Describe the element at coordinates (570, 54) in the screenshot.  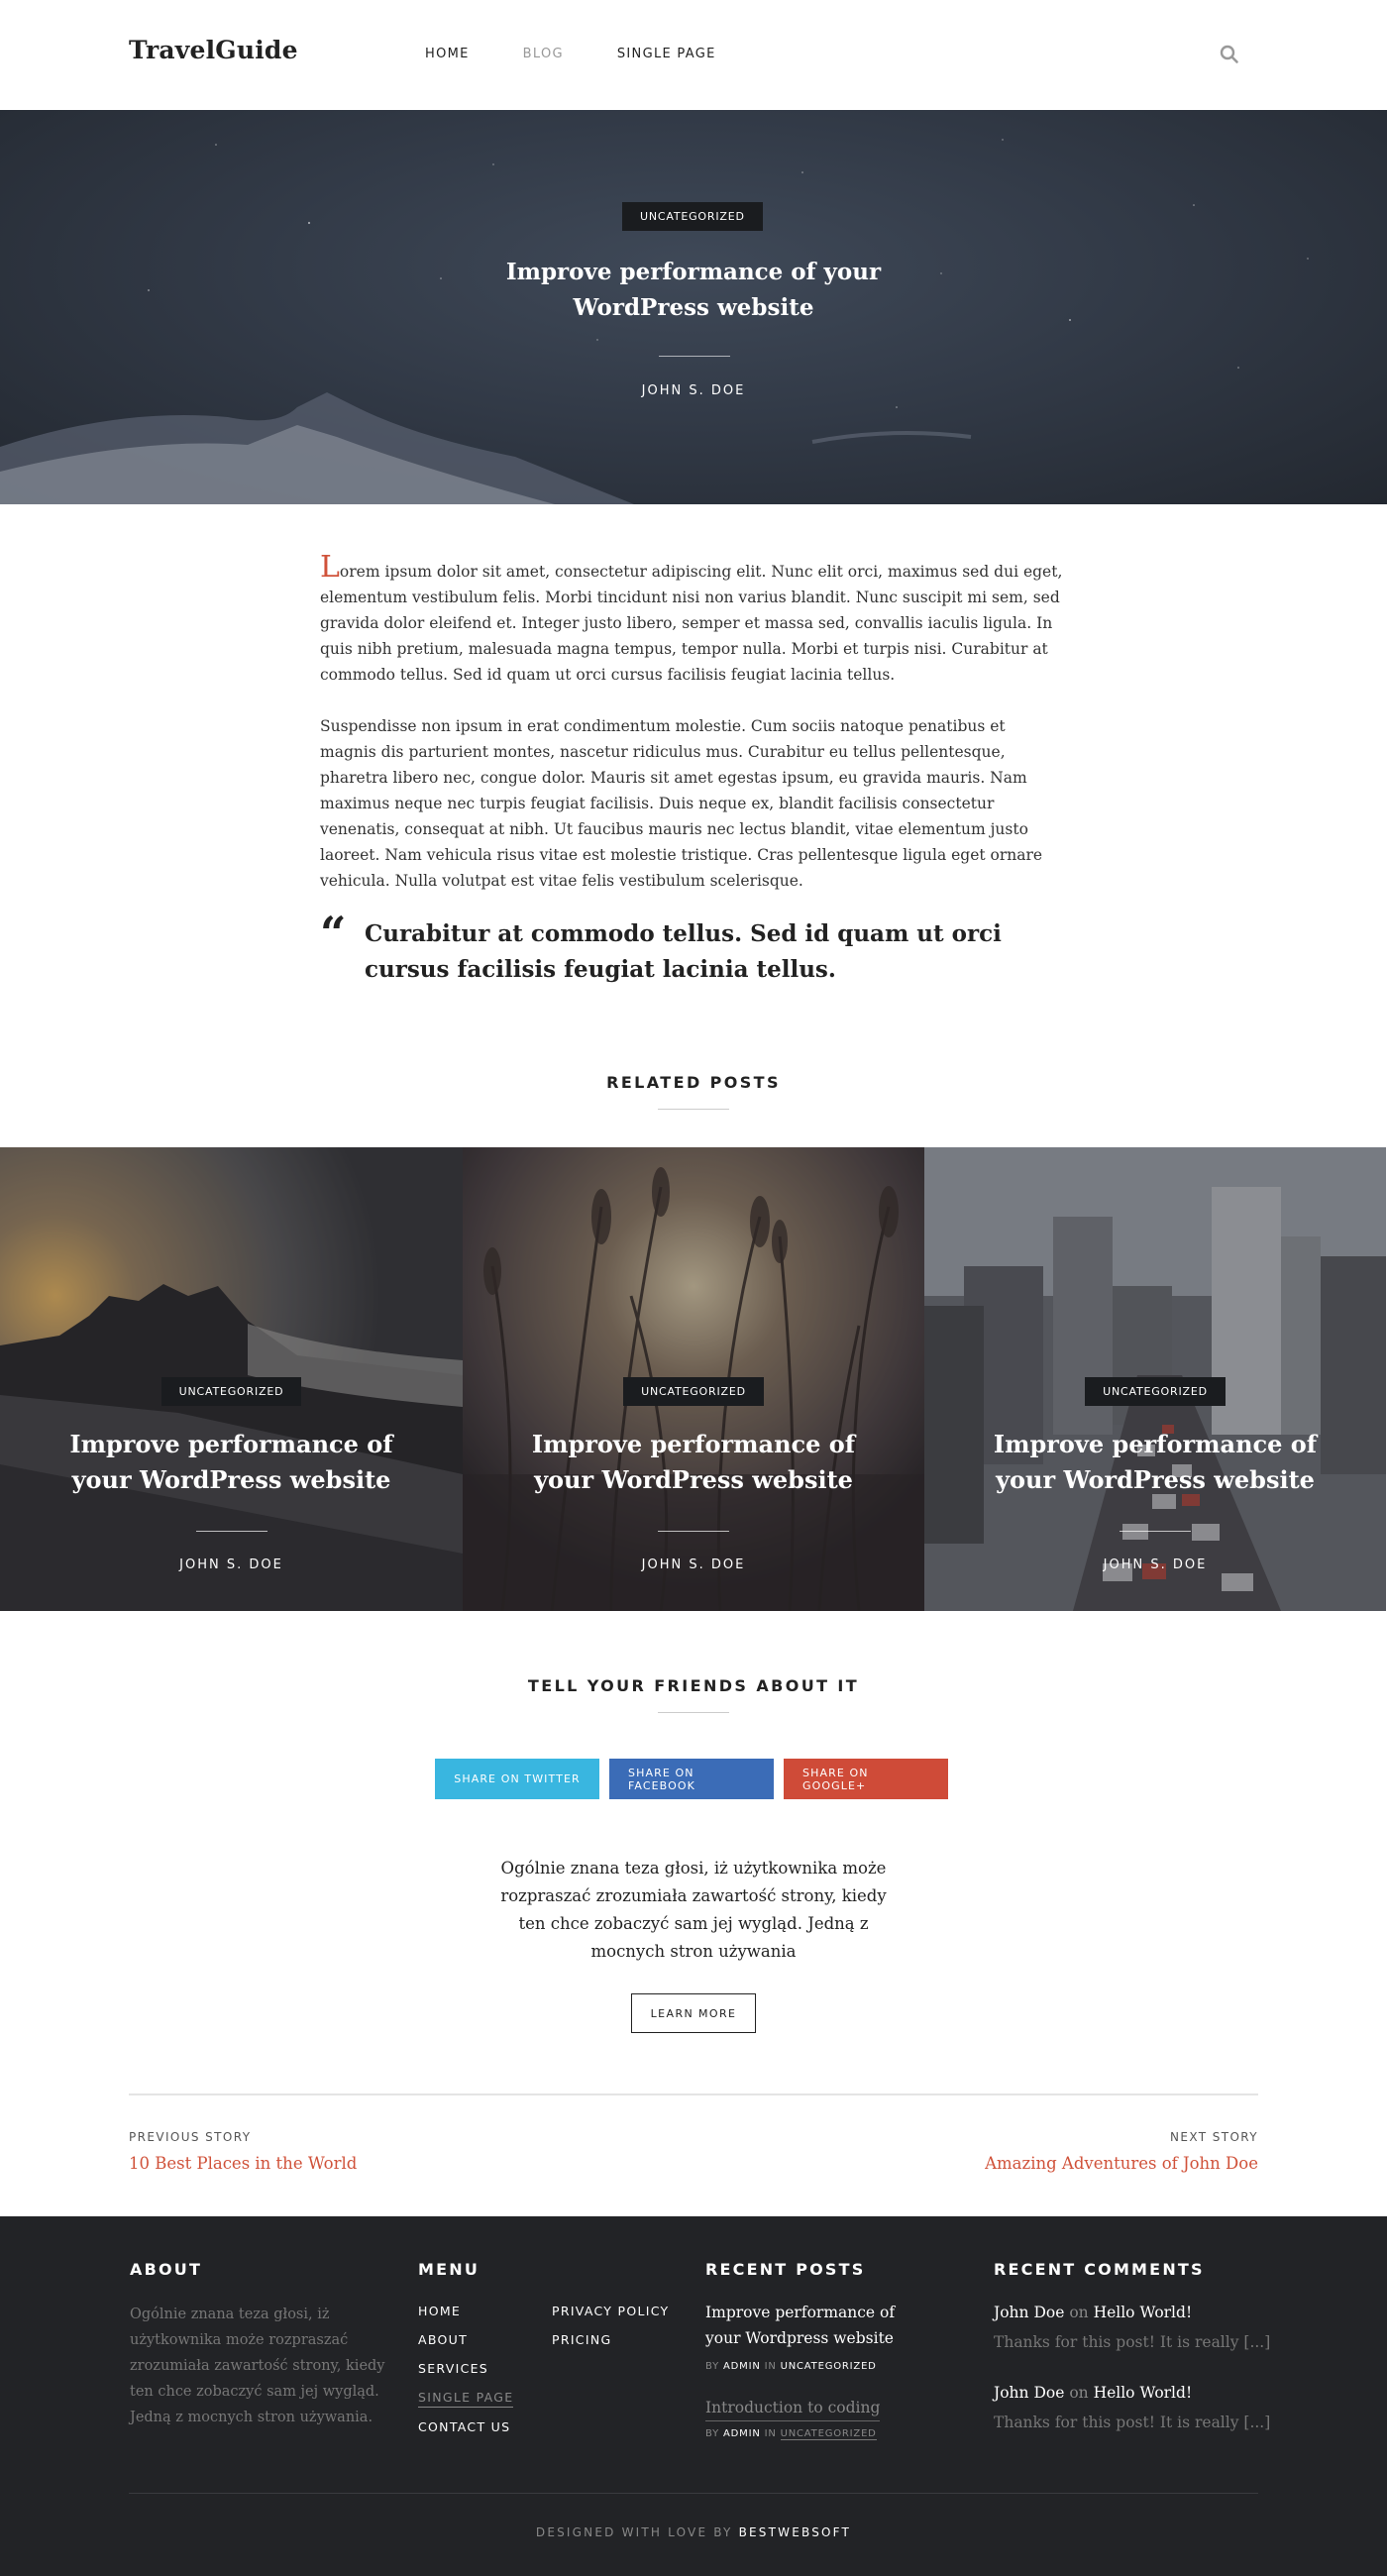
I see `main-nav: HOME BLOG SINGLE PAGE` at that location.